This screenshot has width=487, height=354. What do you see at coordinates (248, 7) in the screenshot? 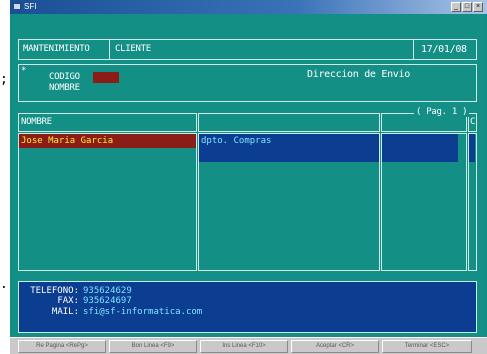
I see `title-bar: SFI _ □ ×` at bounding box center [248, 7].